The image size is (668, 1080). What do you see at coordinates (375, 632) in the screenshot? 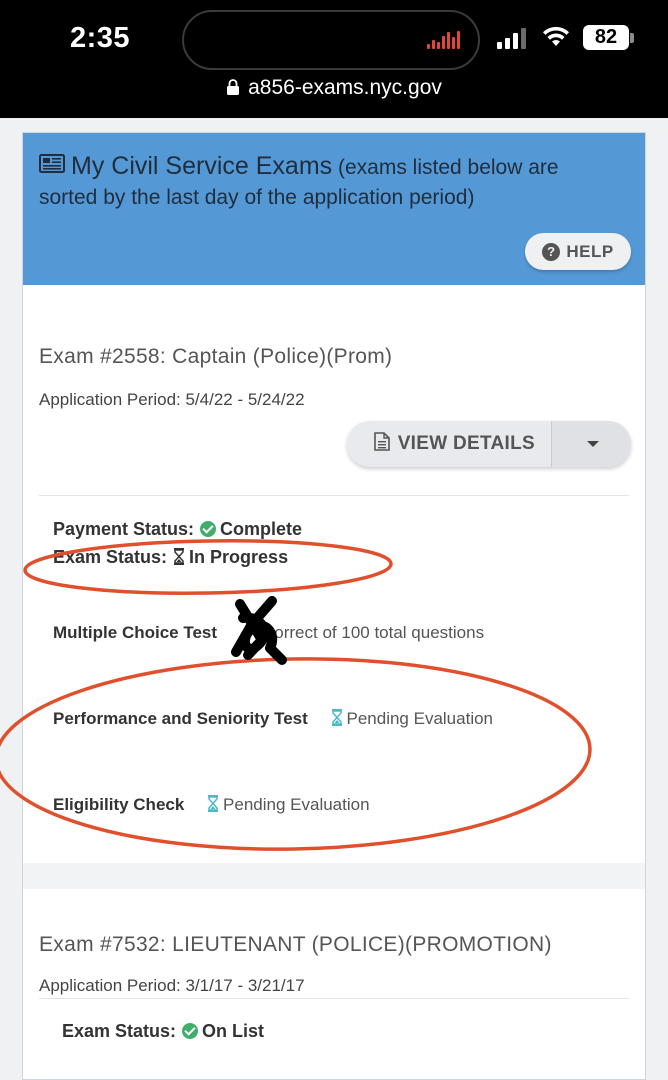
I see `test-value: correct of 100 total questions` at bounding box center [375, 632].